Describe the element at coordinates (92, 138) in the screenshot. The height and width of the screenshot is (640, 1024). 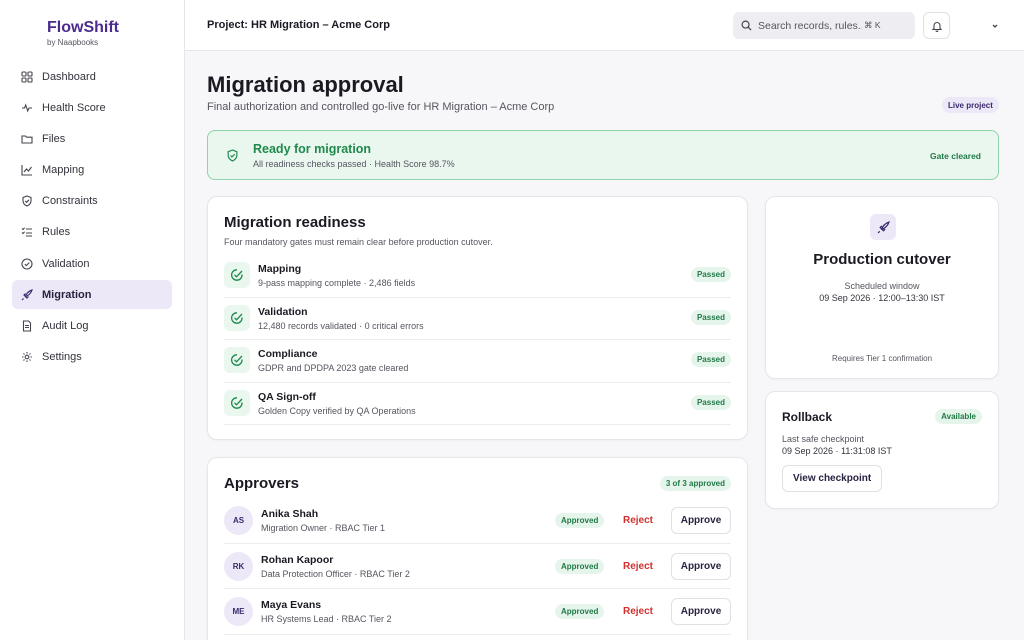
I see `sidebar-item-files: Files` at that location.